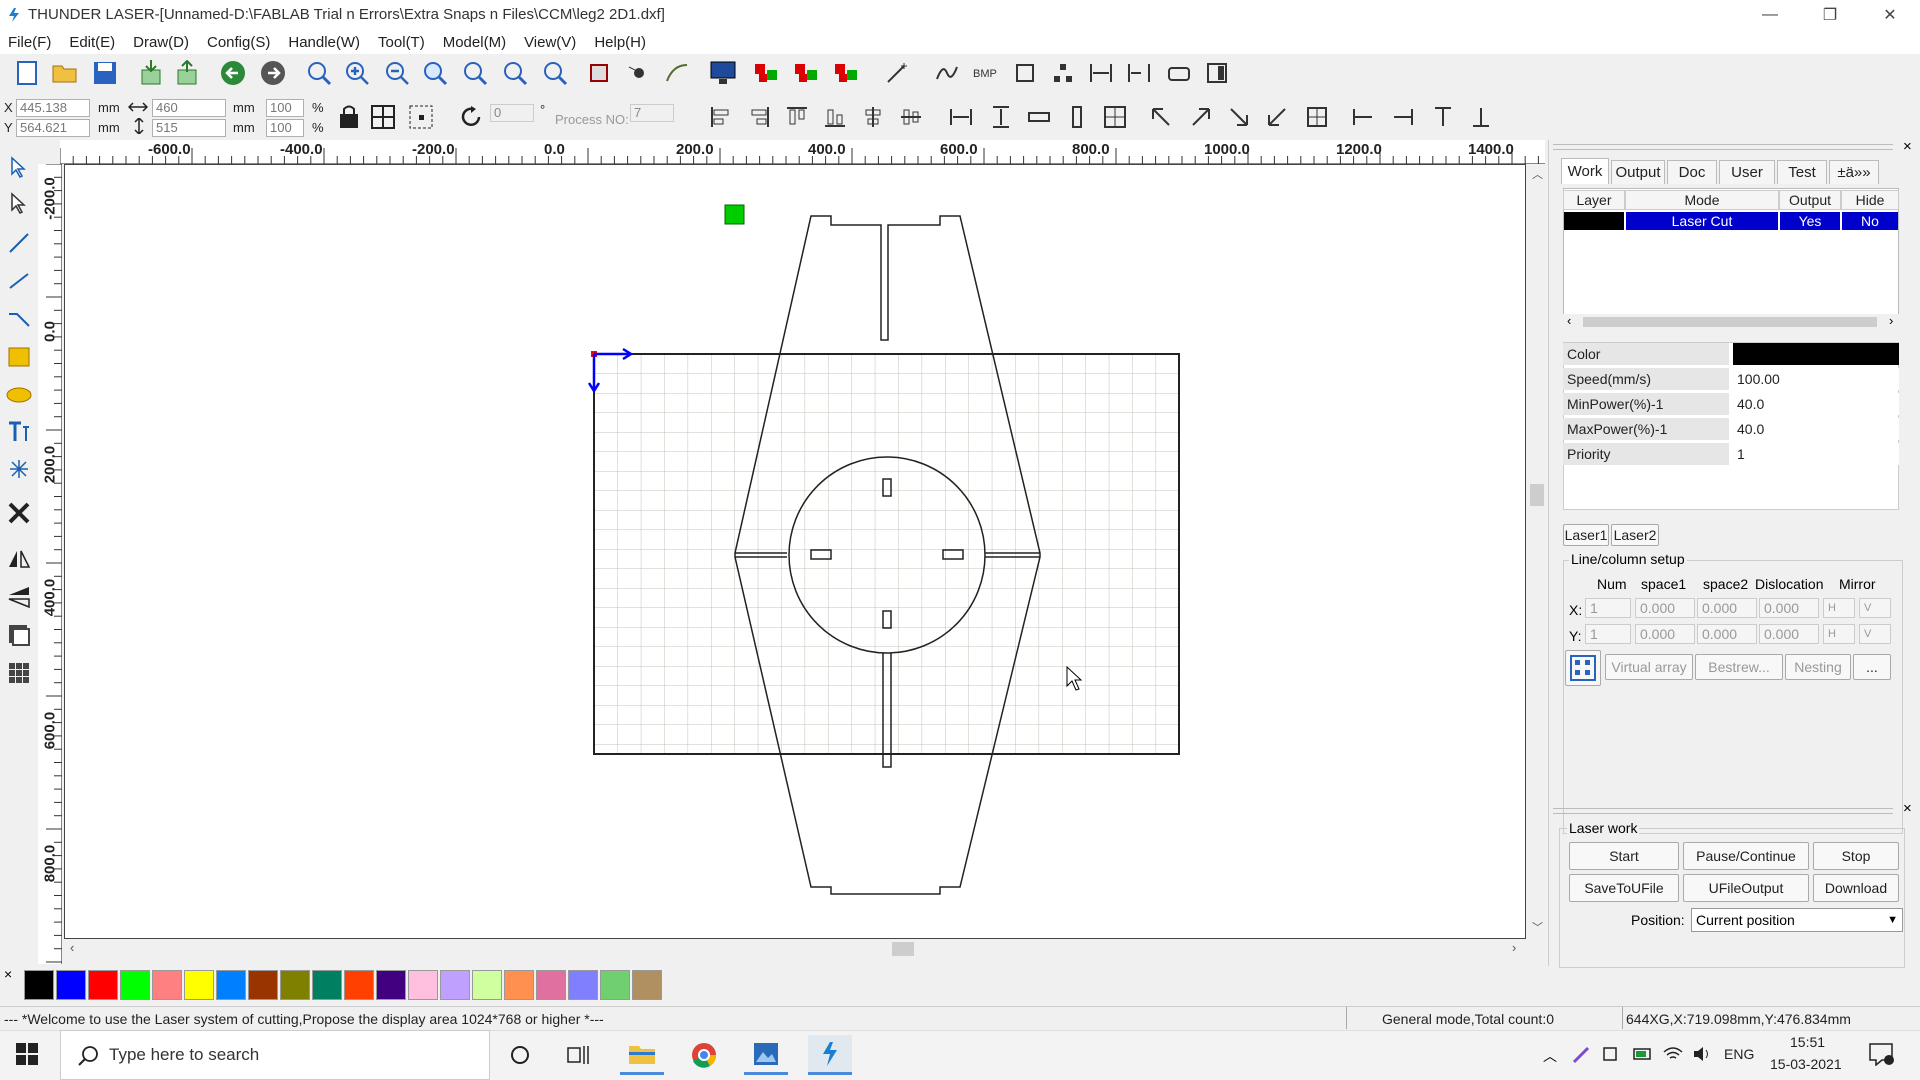 This screenshot has width=1920, height=1080. Describe the element at coordinates (19, 597) in the screenshot. I see `mirror-v-icon` at that location.